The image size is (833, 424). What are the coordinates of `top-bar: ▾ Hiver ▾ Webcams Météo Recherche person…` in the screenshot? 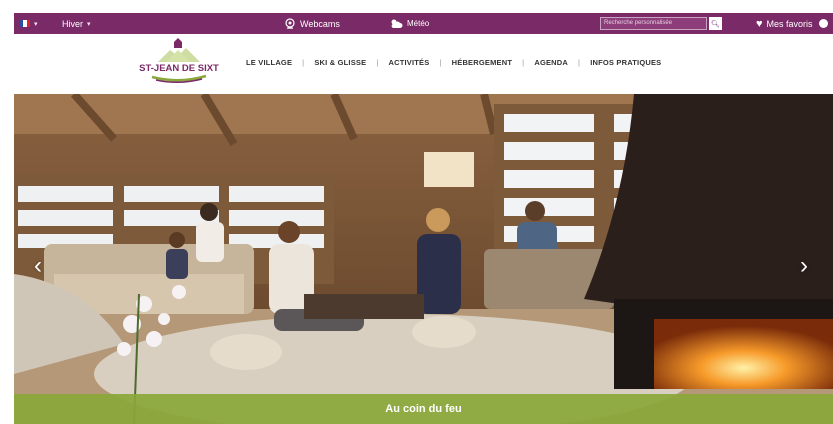 It's located at (423, 23).